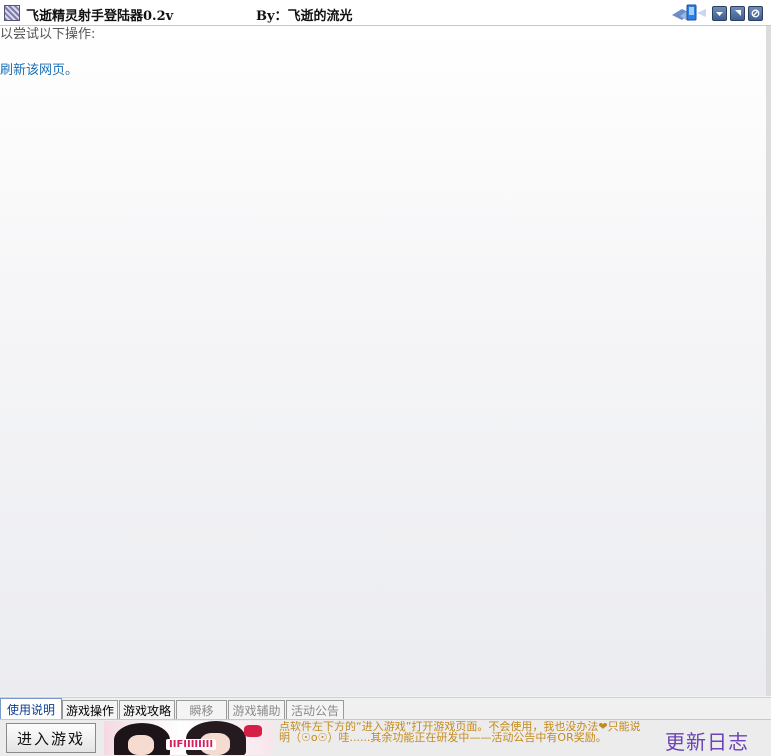 The width and height of the screenshot is (771, 756). I want to click on banner-bow, so click(253, 731).